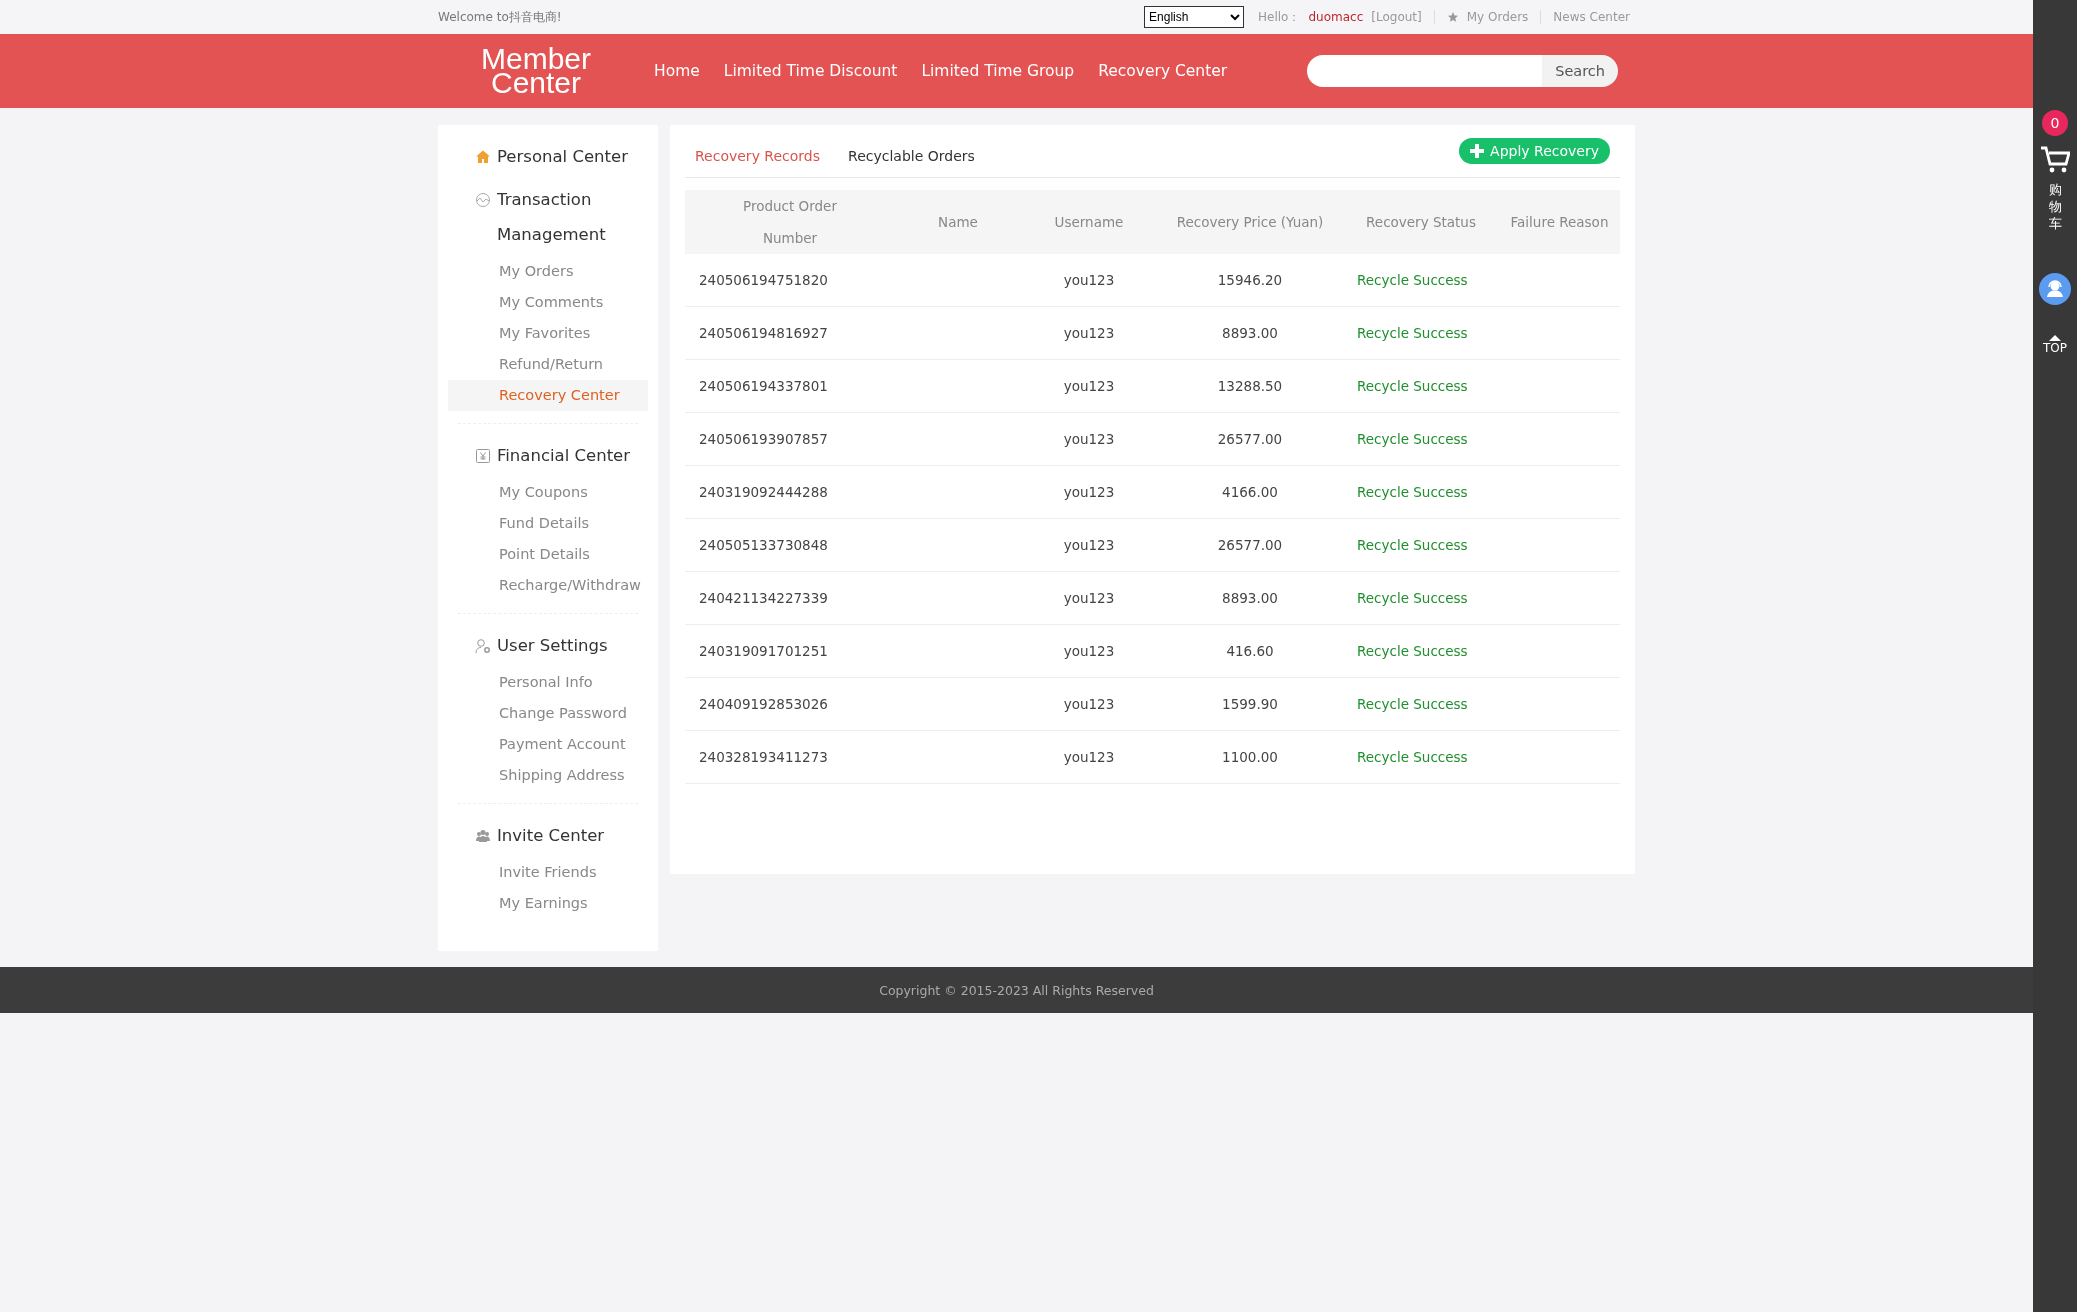  Describe the element at coordinates (569, 156) in the screenshot. I see `sidebar-heading: Personal Center` at that location.